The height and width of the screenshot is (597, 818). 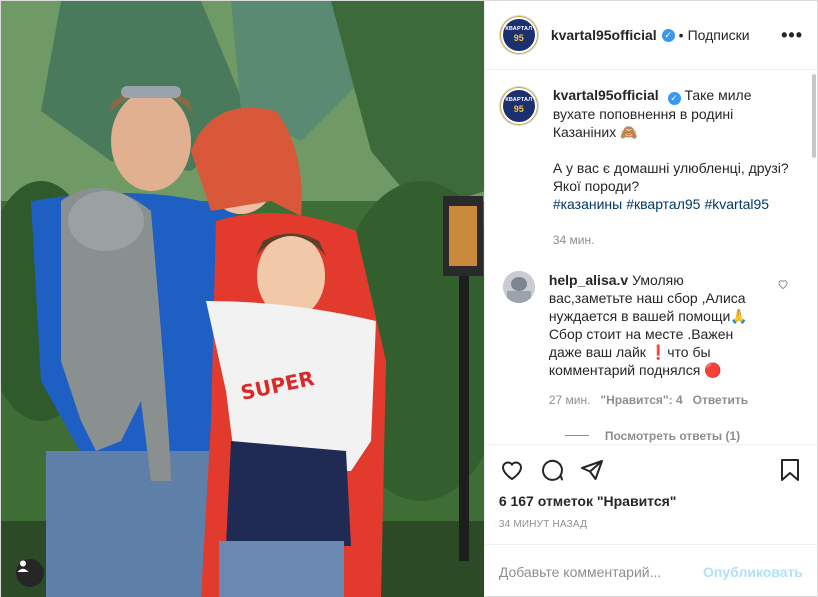 I want to click on save-button, so click(x=790, y=470).